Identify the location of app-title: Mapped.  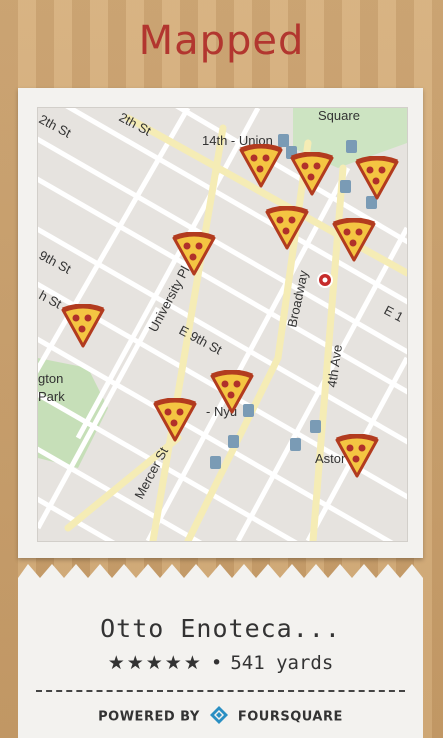
(221, 41).